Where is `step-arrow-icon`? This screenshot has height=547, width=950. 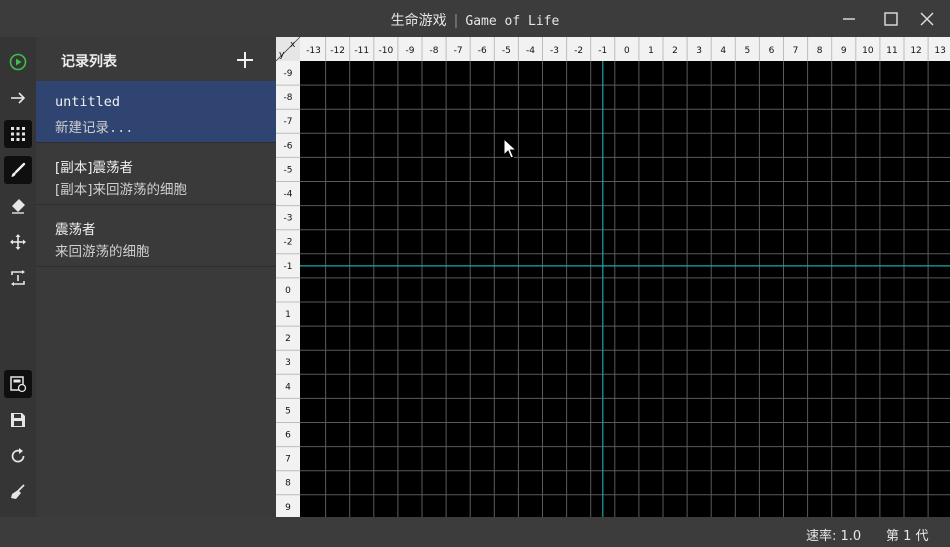 step-arrow-icon is located at coordinates (18, 98).